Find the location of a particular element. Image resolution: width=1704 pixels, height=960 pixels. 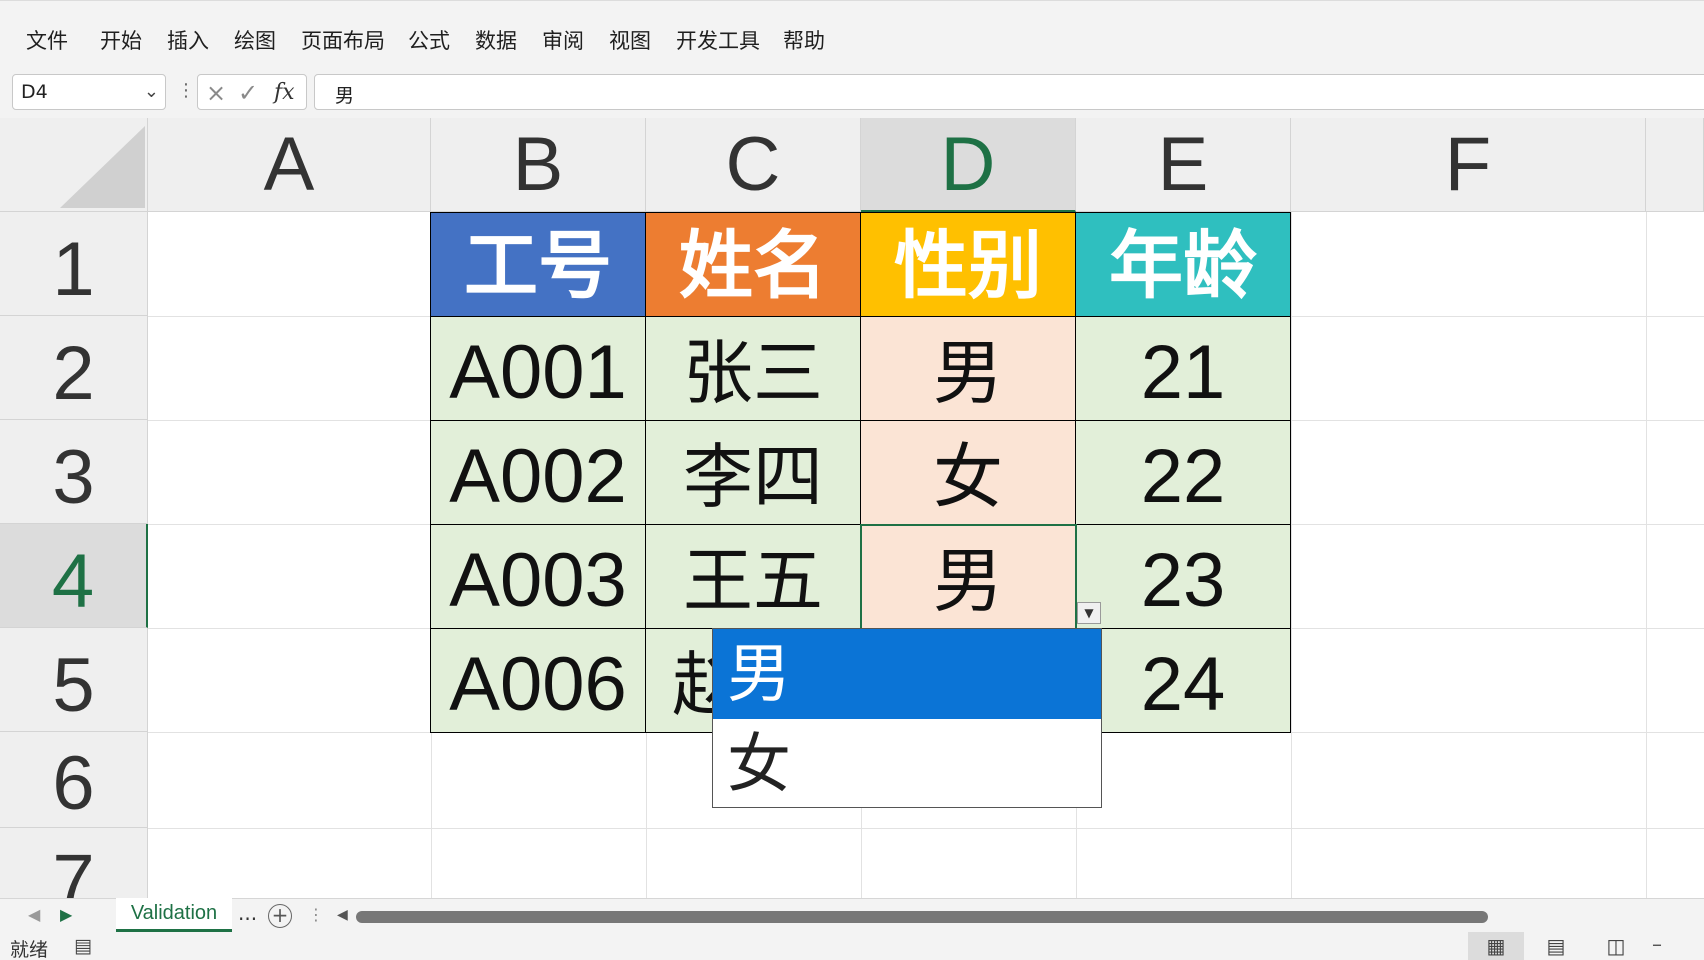

name-box: D4 ⌄ is located at coordinates (89, 92).